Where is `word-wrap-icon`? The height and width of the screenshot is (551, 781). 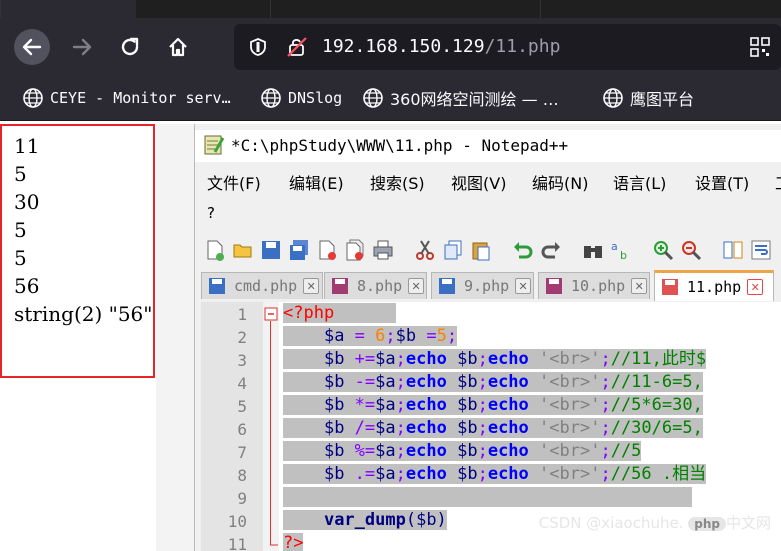 word-wrap-icon is located at coordinates (761, 250).